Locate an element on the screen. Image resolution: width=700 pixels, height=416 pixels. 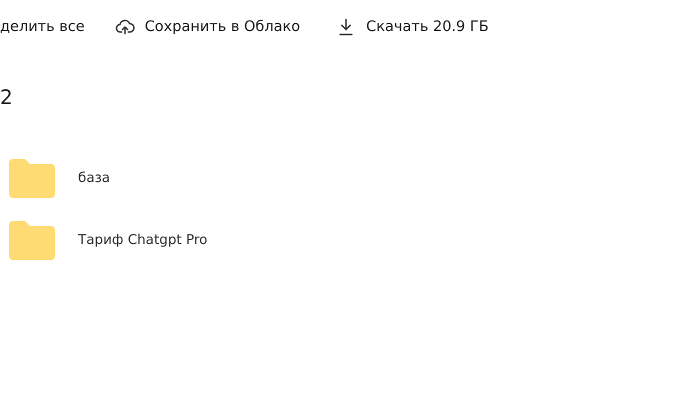
toolbar-button: Сохранить в Облако is located at coordinates (207, 27).